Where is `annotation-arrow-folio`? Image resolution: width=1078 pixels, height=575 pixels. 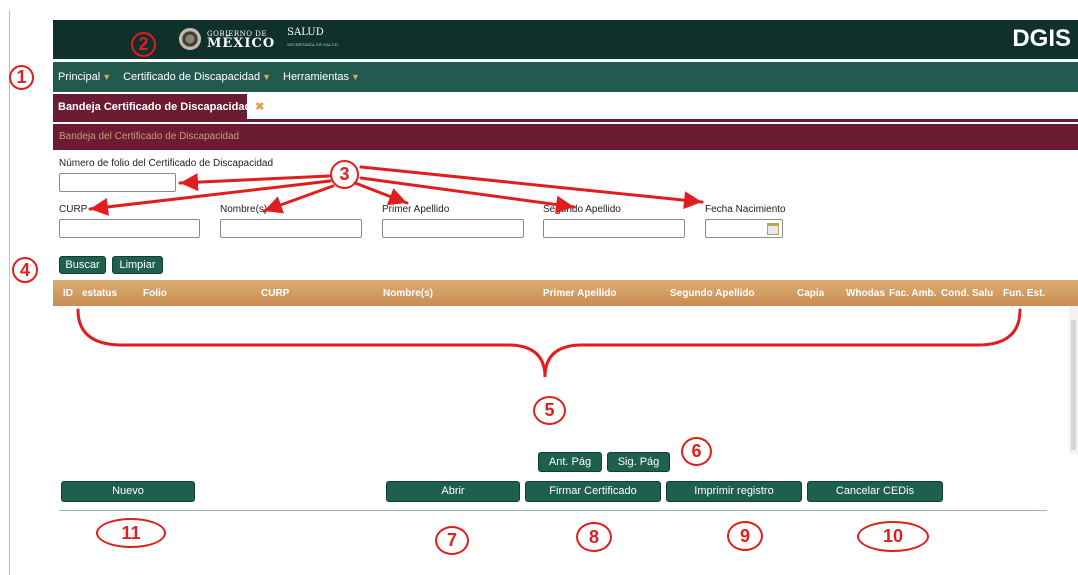 annotation-arrow-folio is located at coordinates (254, 182).